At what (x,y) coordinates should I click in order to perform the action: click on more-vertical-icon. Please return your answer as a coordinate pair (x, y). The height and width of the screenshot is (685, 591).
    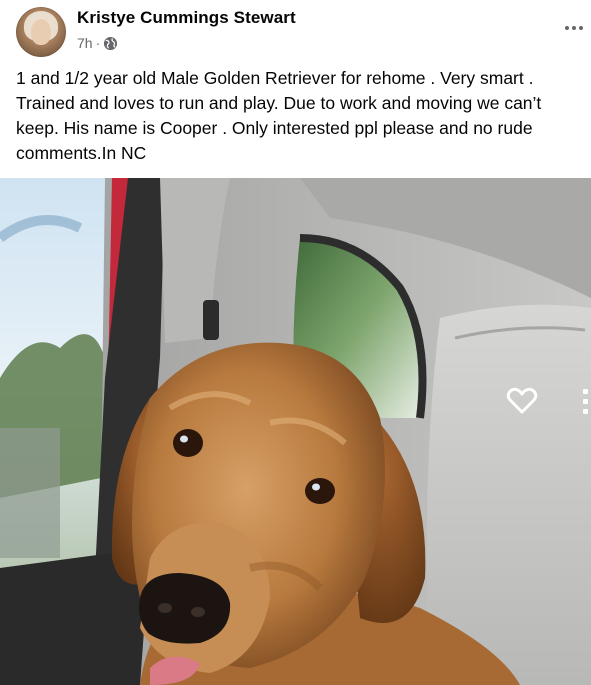
    Looking at the image, I should click on (585, 401).